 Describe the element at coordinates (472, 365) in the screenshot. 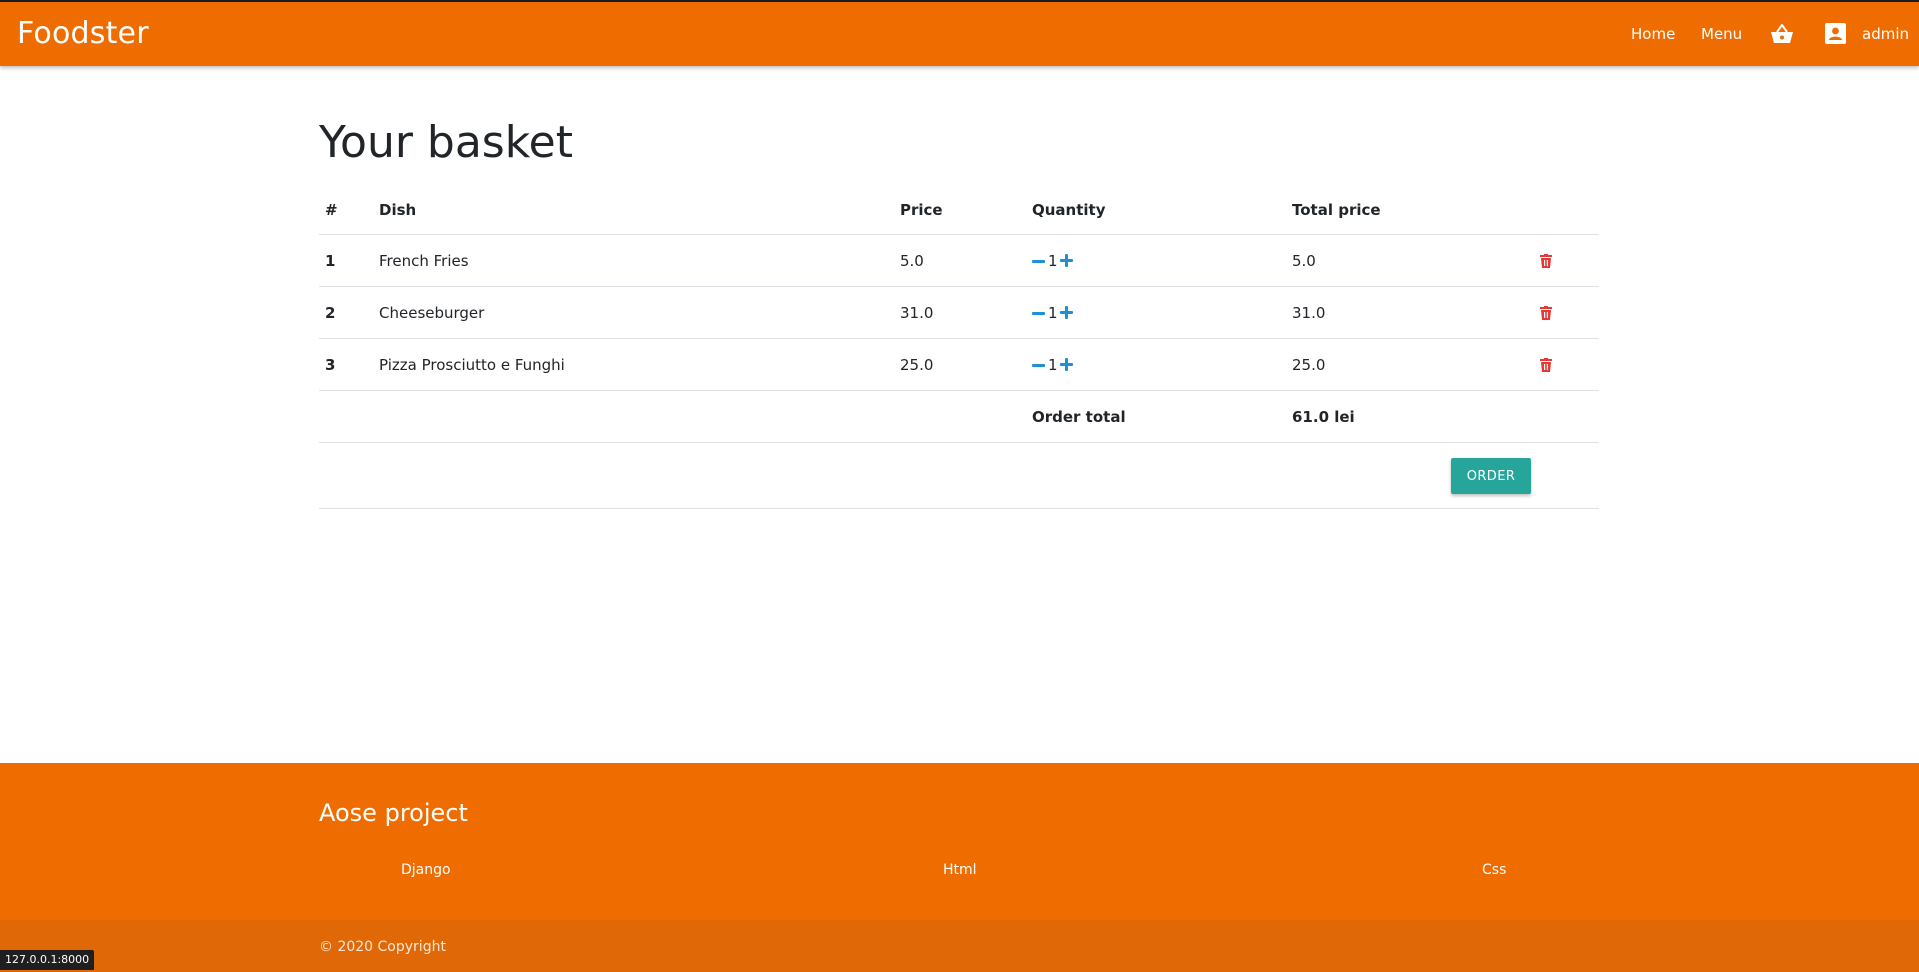

I see `row-dish: Pizza Prosciutto e Funghi` at that location.